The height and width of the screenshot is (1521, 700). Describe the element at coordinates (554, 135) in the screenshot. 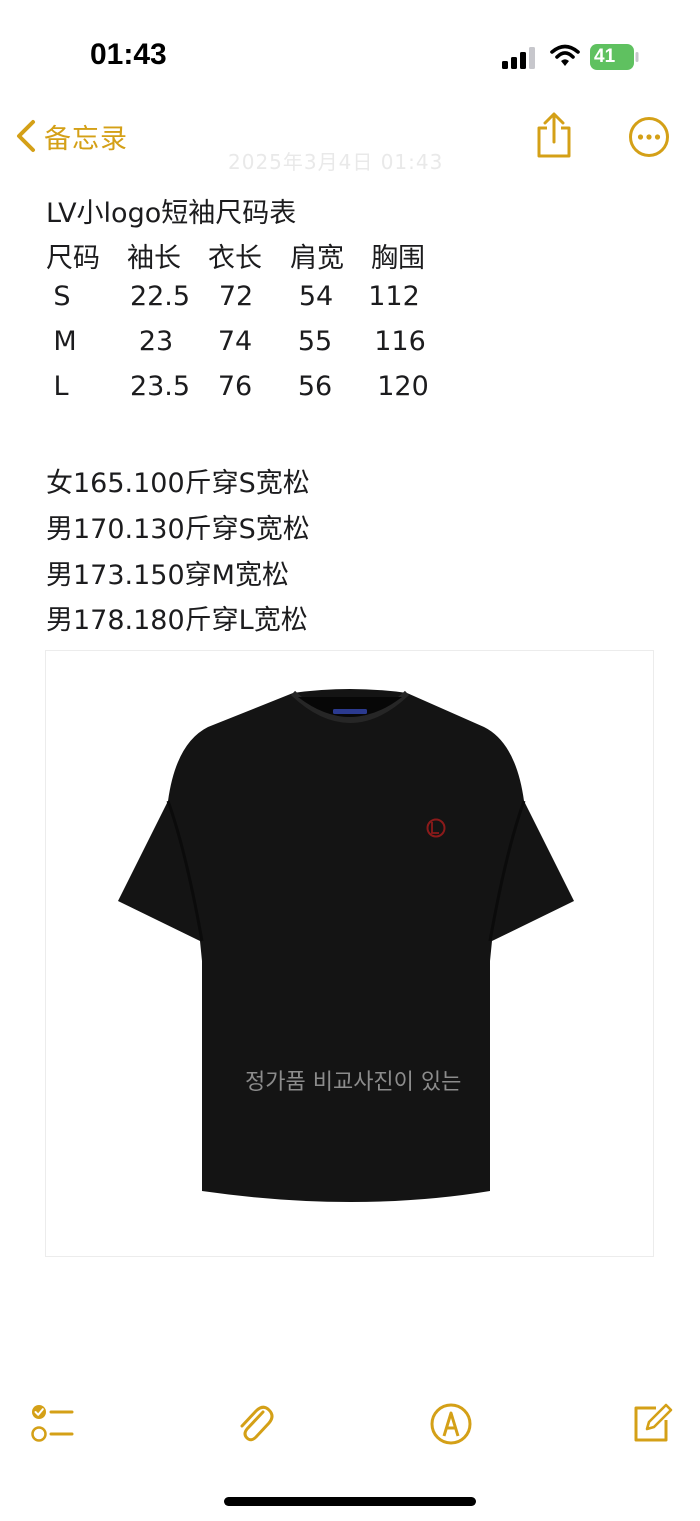

I see `share-icon` at that location.